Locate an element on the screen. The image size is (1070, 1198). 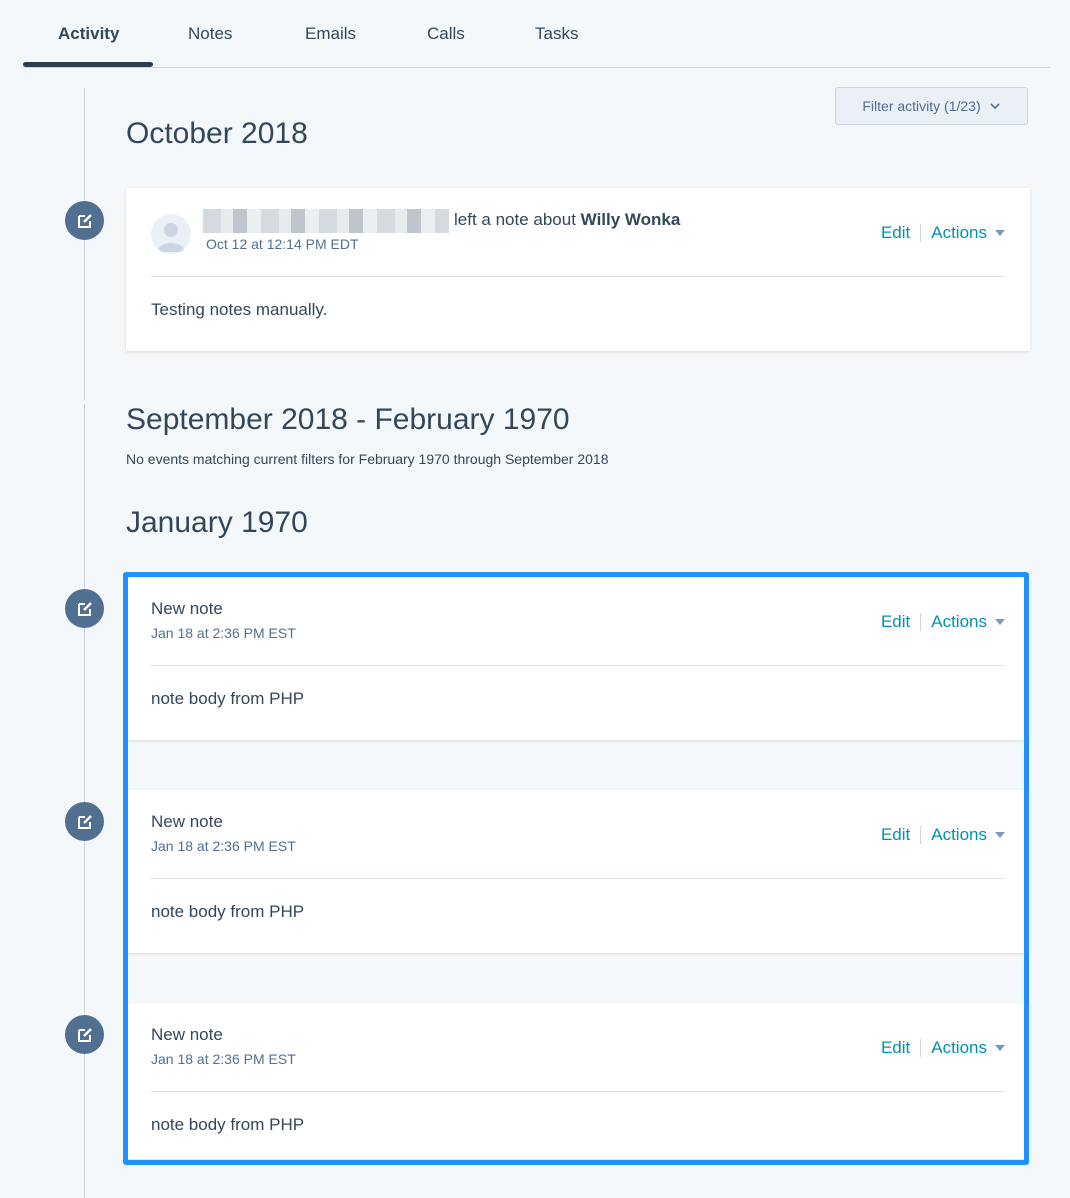
activity-tabs: Activity Notes Emails Calls Tasks is located at coordinates (536, 34).